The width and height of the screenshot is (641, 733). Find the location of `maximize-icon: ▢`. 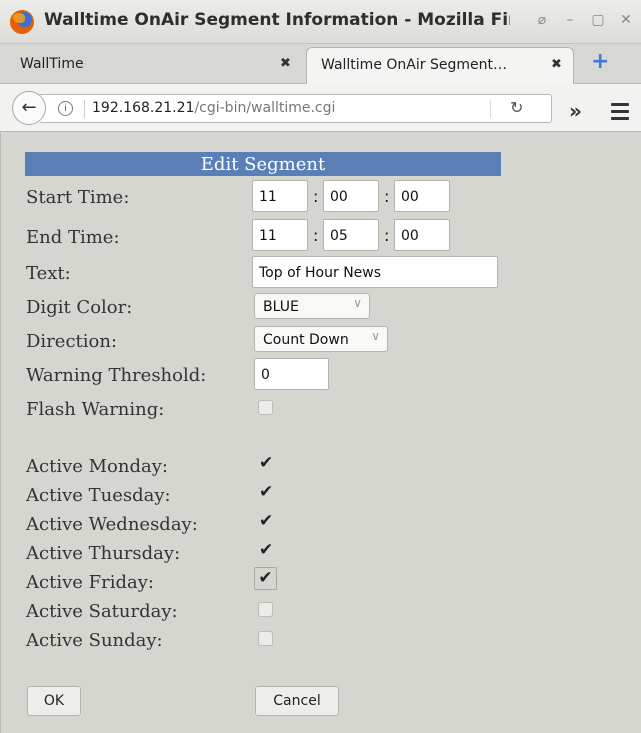

maximize-icon: ▢ is located at coordinates (598, 20).